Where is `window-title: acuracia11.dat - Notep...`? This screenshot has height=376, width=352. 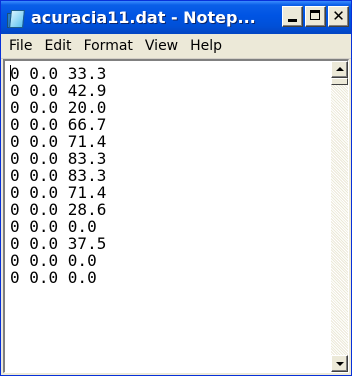
window-title: acuracia11.dat - Notep... is located at coordinates (143, 17).